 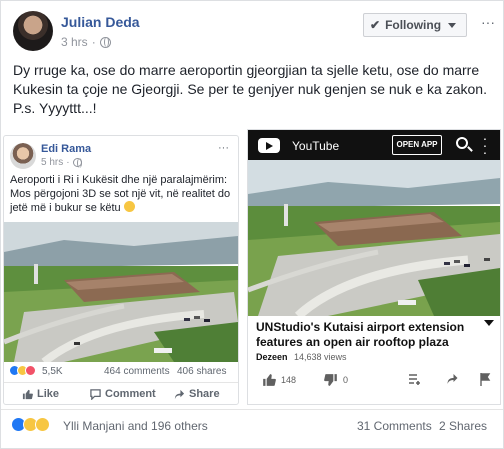 I want to click on shared-comment-label: Comment, so click(x=130, y=394).